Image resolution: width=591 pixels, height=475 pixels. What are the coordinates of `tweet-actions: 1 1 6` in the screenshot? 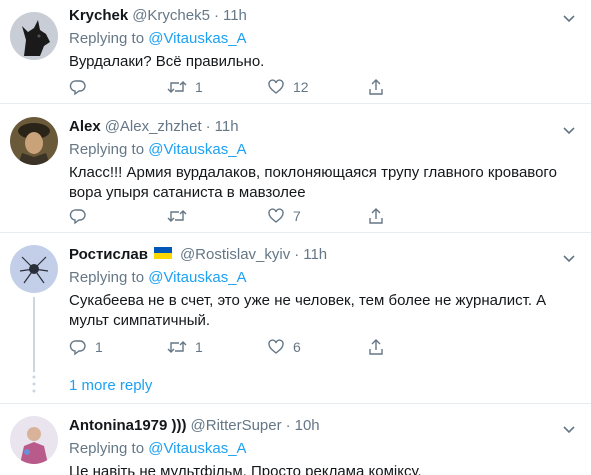 It's located at (269, 347).